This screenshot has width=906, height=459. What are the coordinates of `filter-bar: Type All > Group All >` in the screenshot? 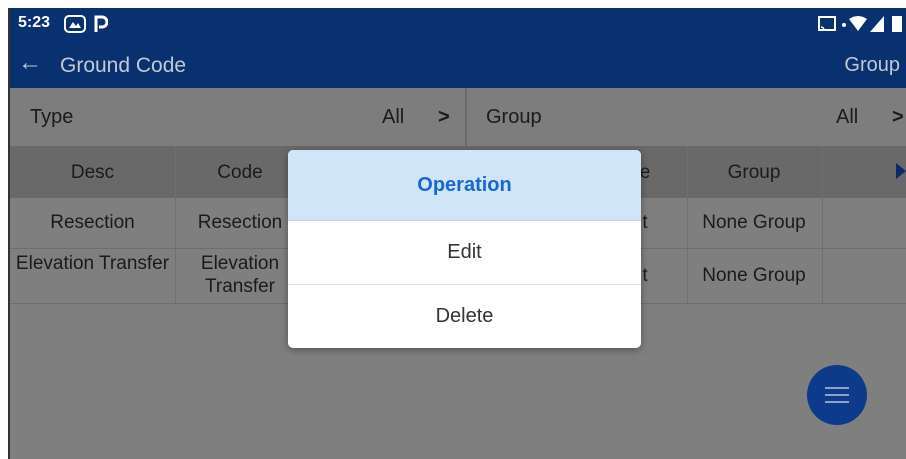 It's located at (458, 117).